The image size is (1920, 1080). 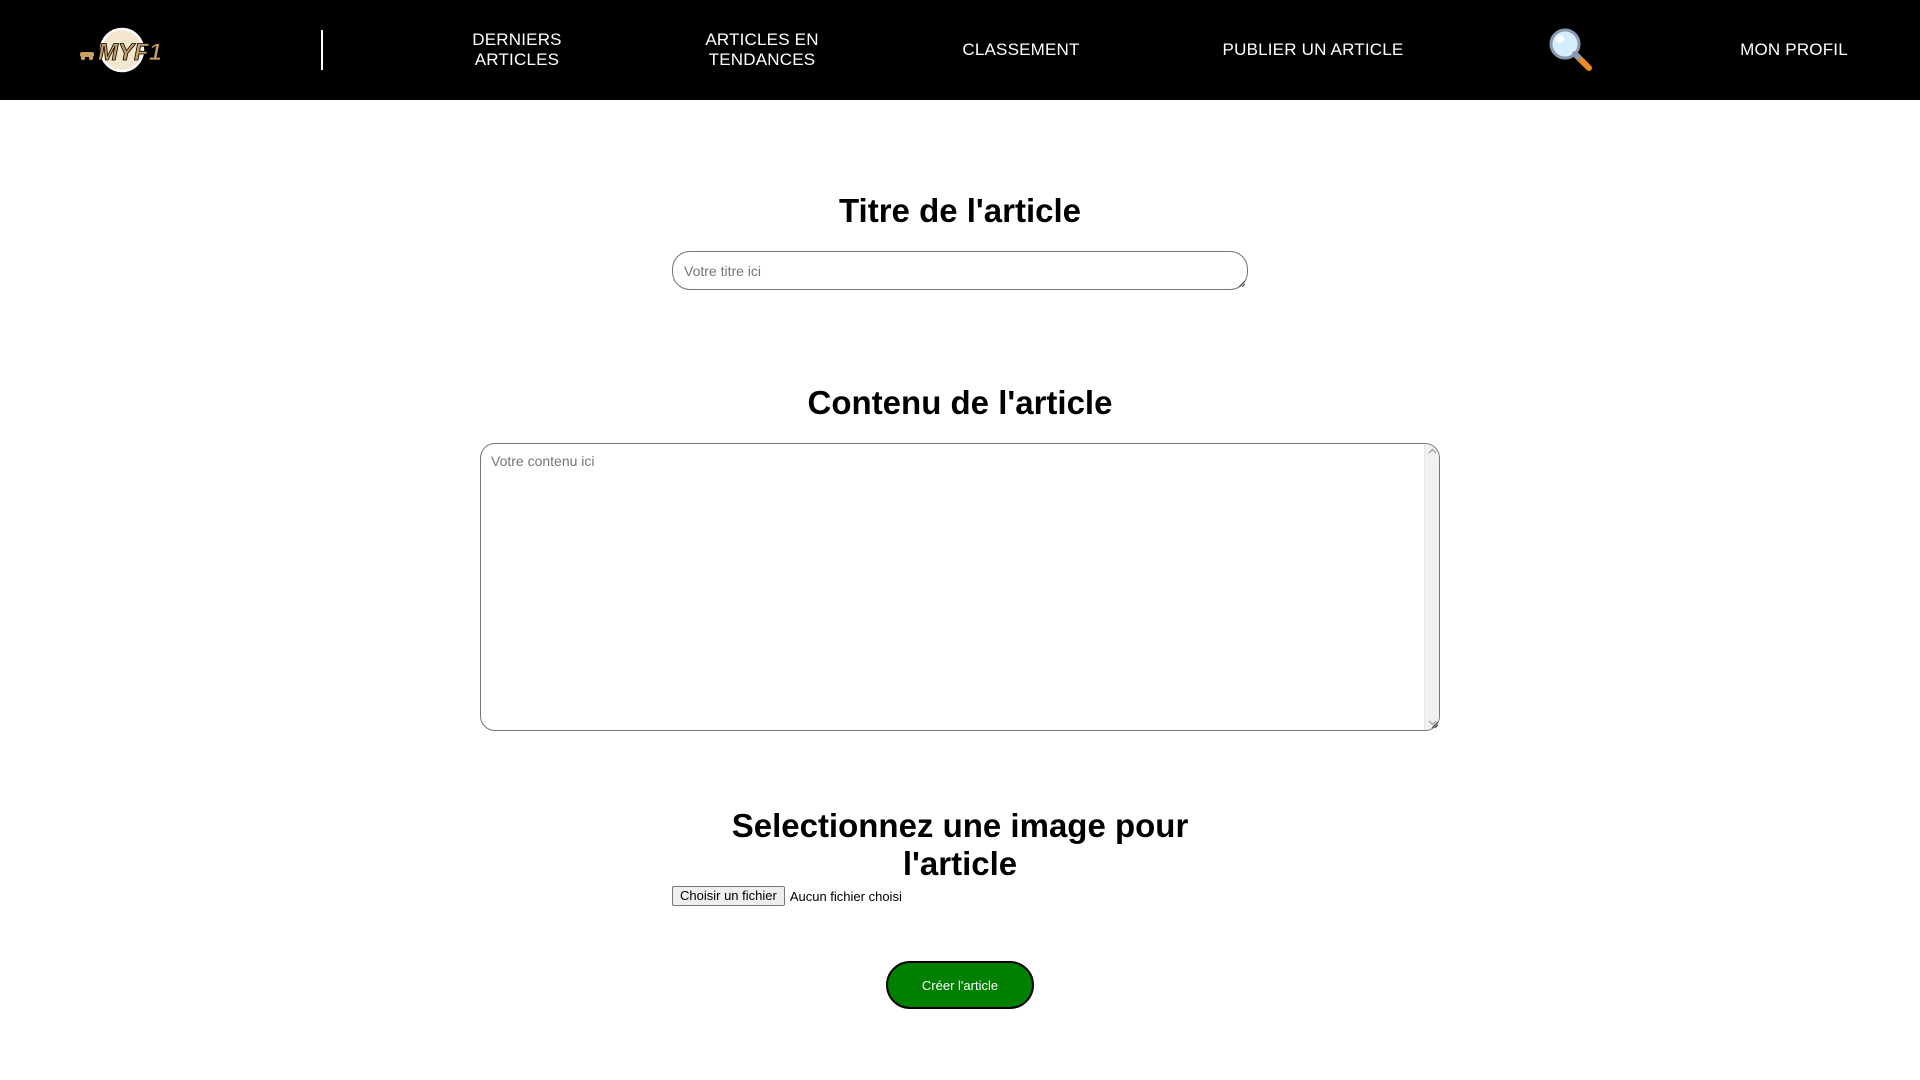 What do you see at coordinates (1432, 451) in the screenshot?
I see `scroll-up-arrow-icon` at bounding box center [1432, 451].